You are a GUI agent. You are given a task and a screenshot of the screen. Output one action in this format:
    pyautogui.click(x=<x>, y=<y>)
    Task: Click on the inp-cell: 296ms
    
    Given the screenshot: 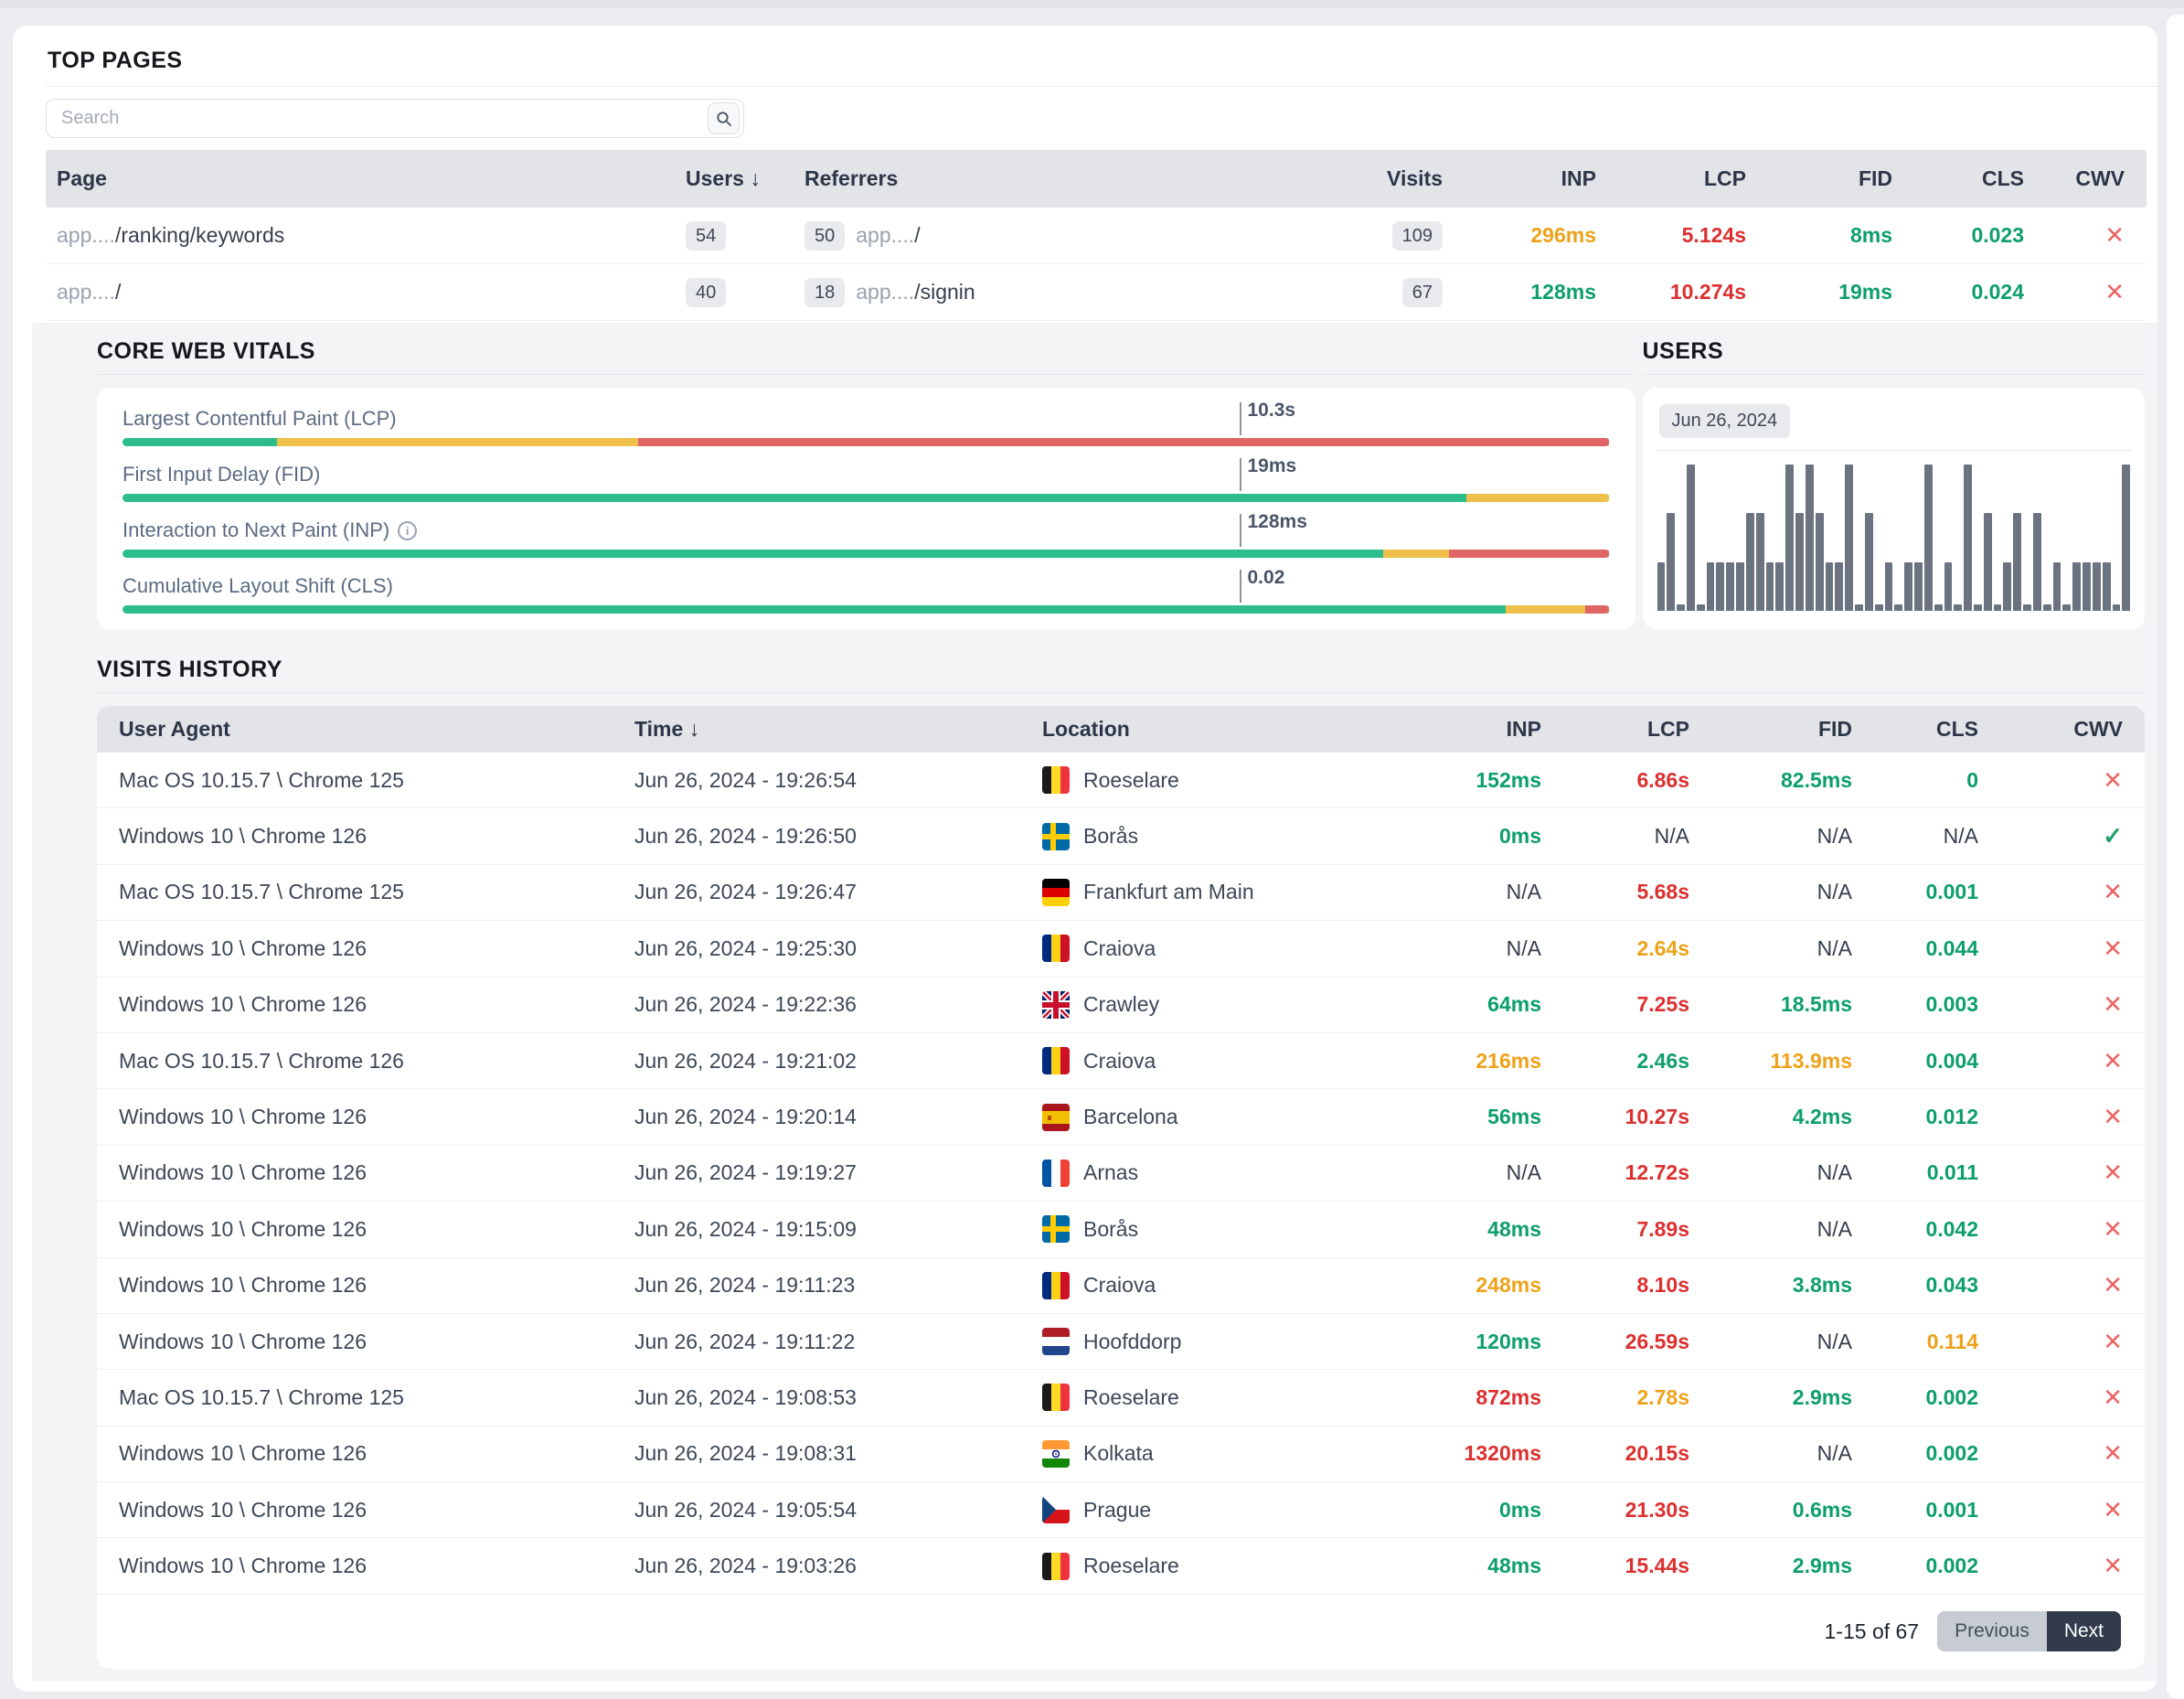 What is the action you would take?
    pyautogui.click(x=1532, y=235)
    